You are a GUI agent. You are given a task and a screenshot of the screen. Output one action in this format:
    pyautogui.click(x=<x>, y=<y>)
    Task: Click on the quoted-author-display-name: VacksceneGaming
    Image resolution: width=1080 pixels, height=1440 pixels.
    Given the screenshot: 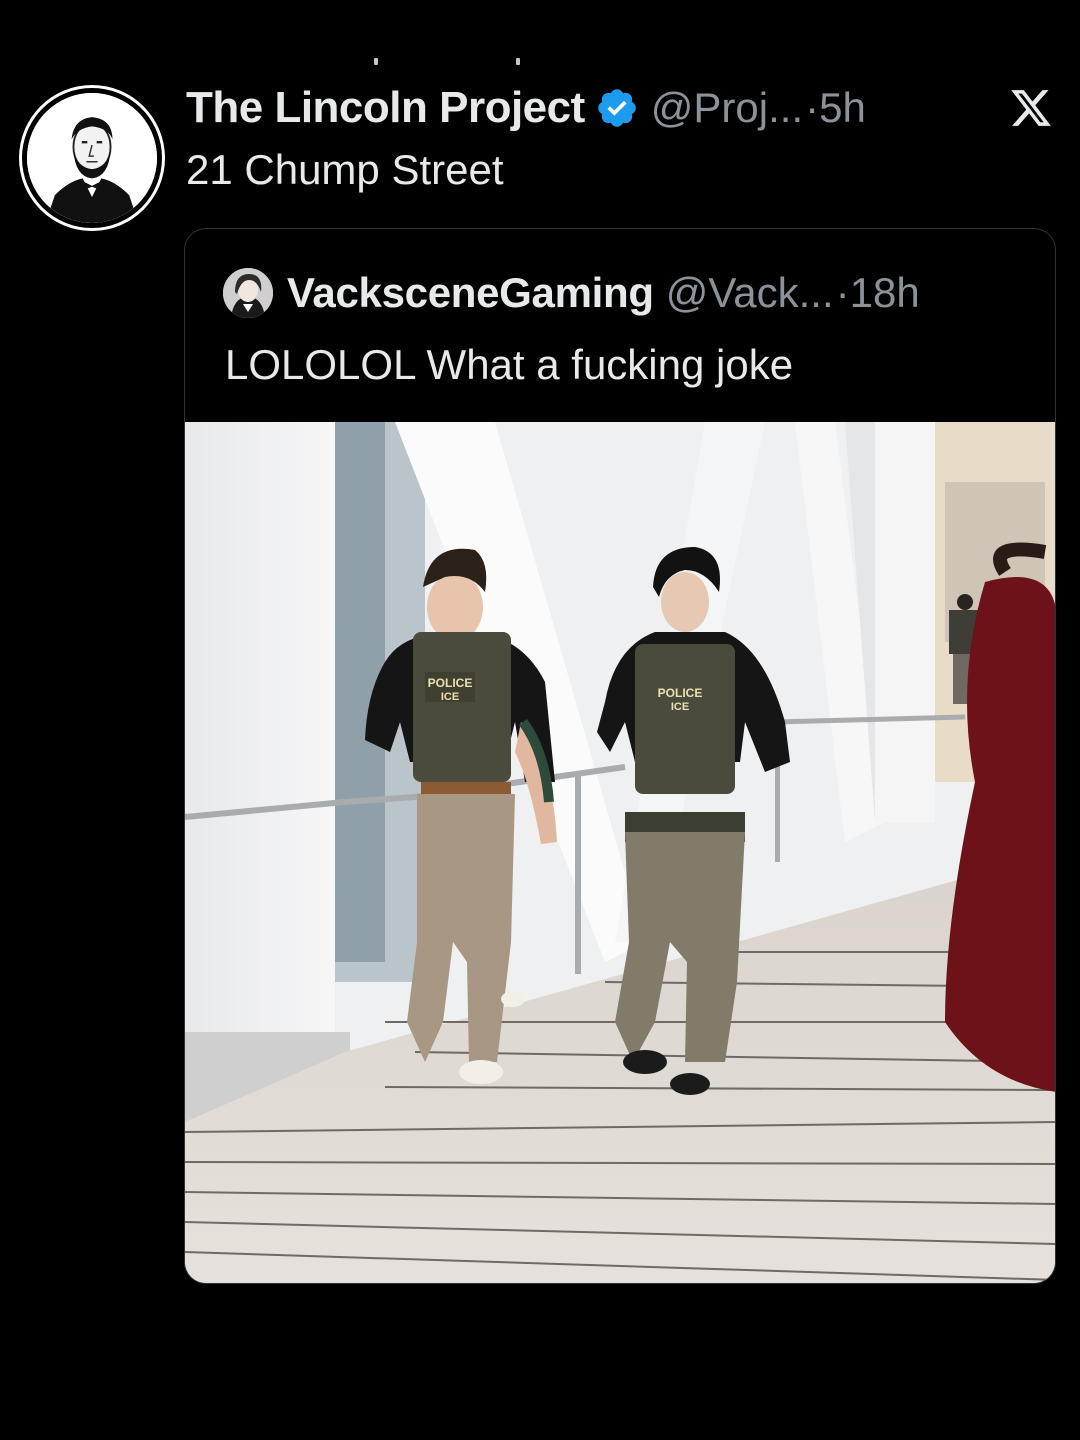 What is the action you would take?
    pyautogui.click(x=470, y=293)
    